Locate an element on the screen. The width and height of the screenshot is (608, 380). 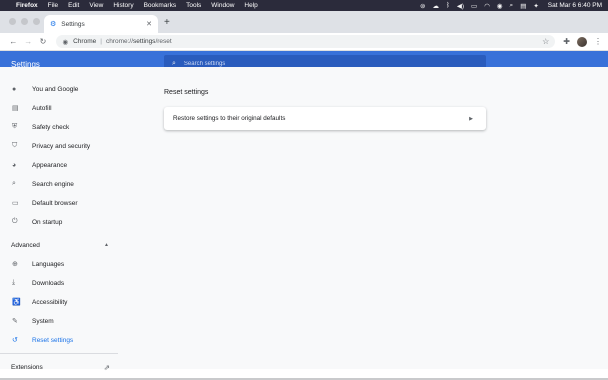
sidebar-item-label: Downloads is located at coordinates (48, 283).